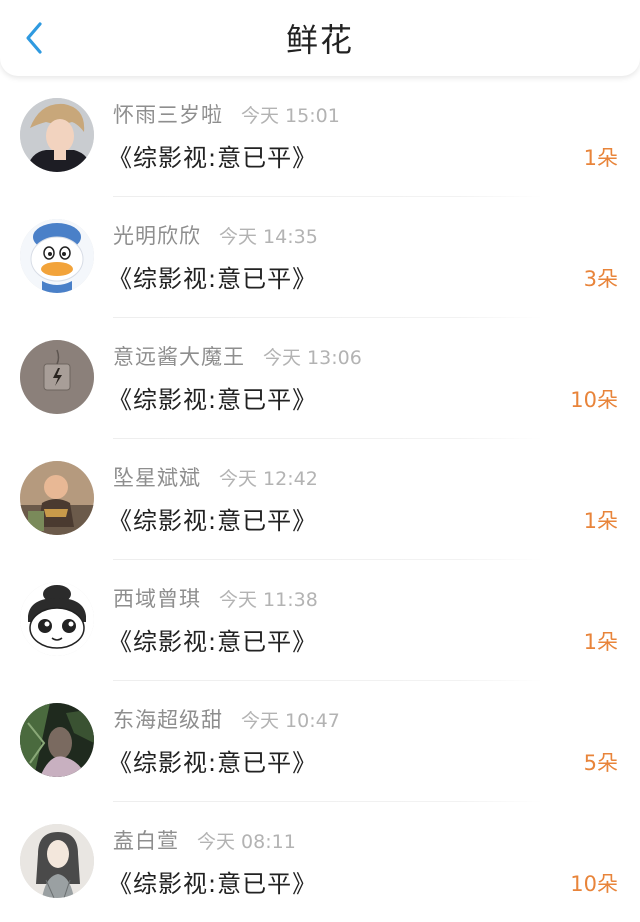  Describe the element at coordinates (57, 377) in the screenshot. I see `avatar-tag` at that location.